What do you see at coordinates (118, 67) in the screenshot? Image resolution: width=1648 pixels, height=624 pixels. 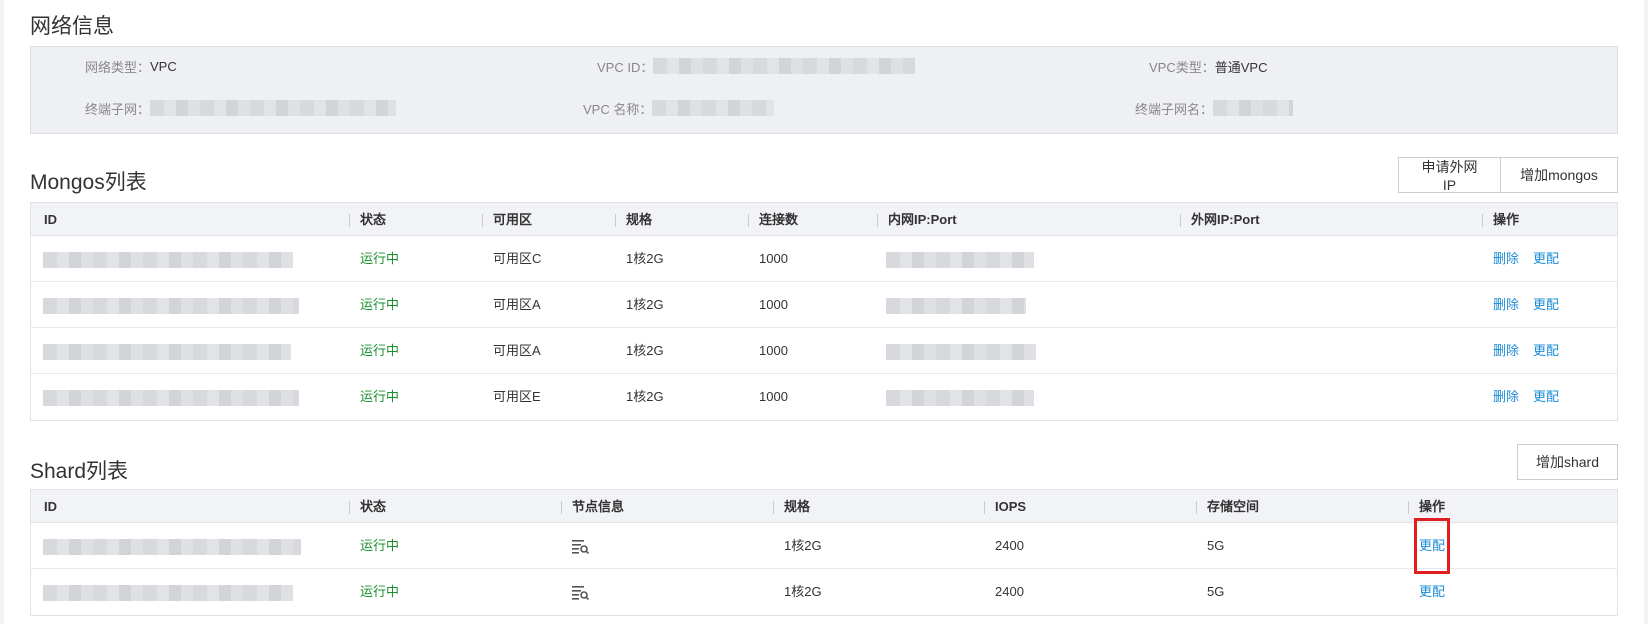 I see `network-type-label: 网络类型：` at bounding box center [118, 67].